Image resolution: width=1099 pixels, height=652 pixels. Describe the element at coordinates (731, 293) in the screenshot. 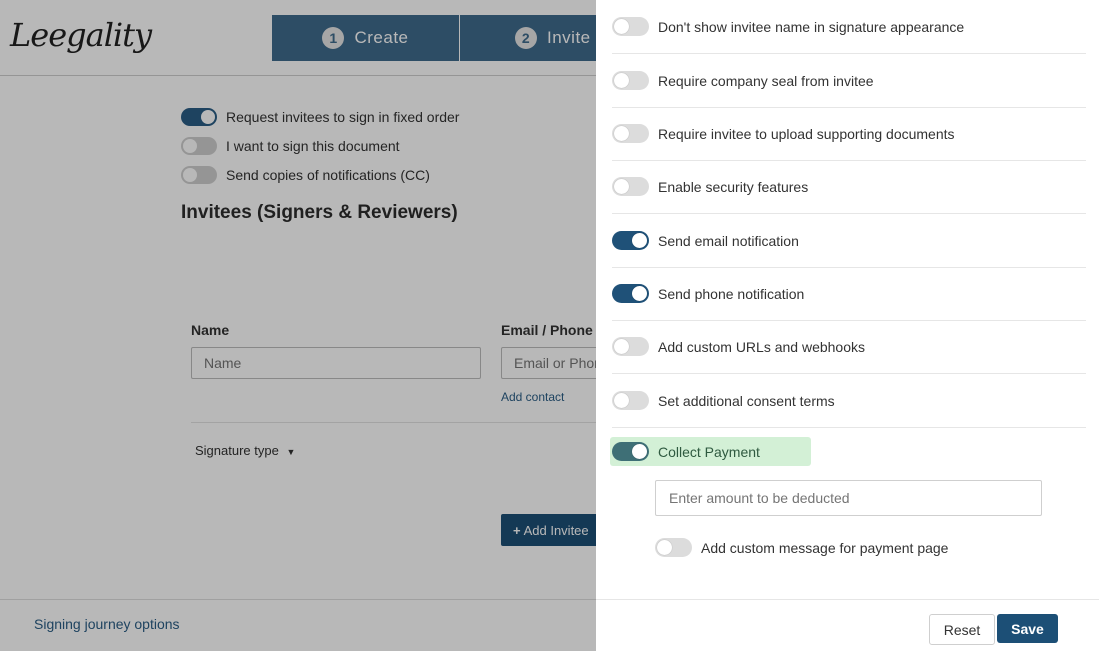

I see `phone-notification-label: Send phone notification` at that location.